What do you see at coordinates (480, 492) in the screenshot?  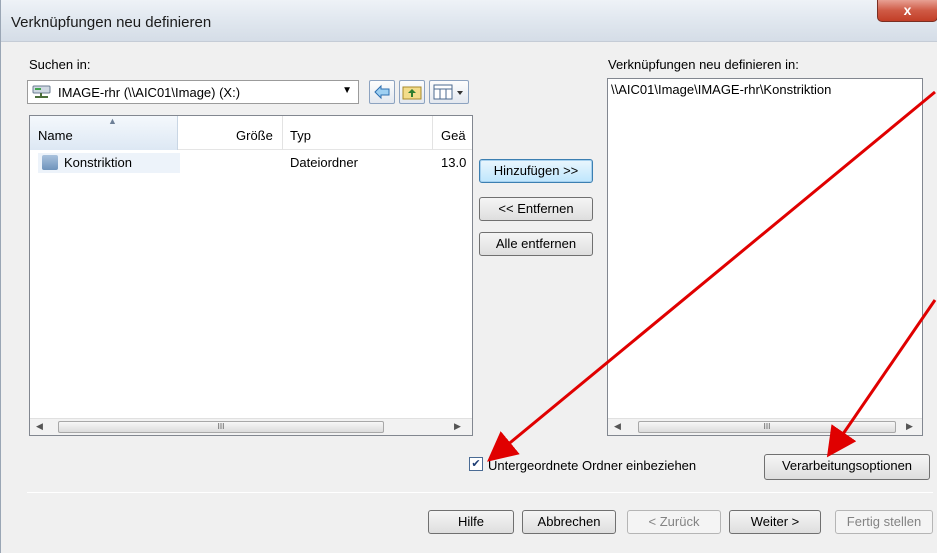 I see `footer-separator` at bounding box center [480, 492].